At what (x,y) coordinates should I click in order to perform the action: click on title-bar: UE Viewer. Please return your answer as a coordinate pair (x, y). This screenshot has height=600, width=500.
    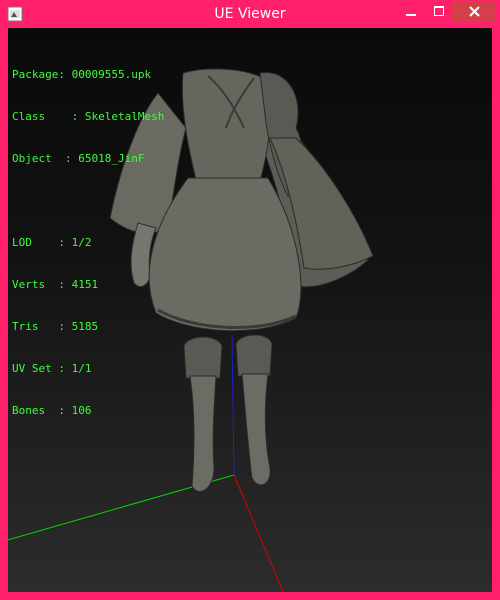
    Looking at the image, I should click on (250, 14).